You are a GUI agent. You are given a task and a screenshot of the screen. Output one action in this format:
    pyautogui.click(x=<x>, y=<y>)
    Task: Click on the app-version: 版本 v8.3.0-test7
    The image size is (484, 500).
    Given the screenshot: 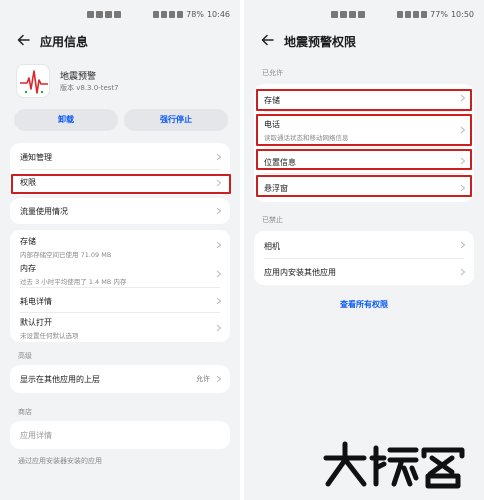 What is the action you would take?
    pyautogui.click(x=89, y=88)
    